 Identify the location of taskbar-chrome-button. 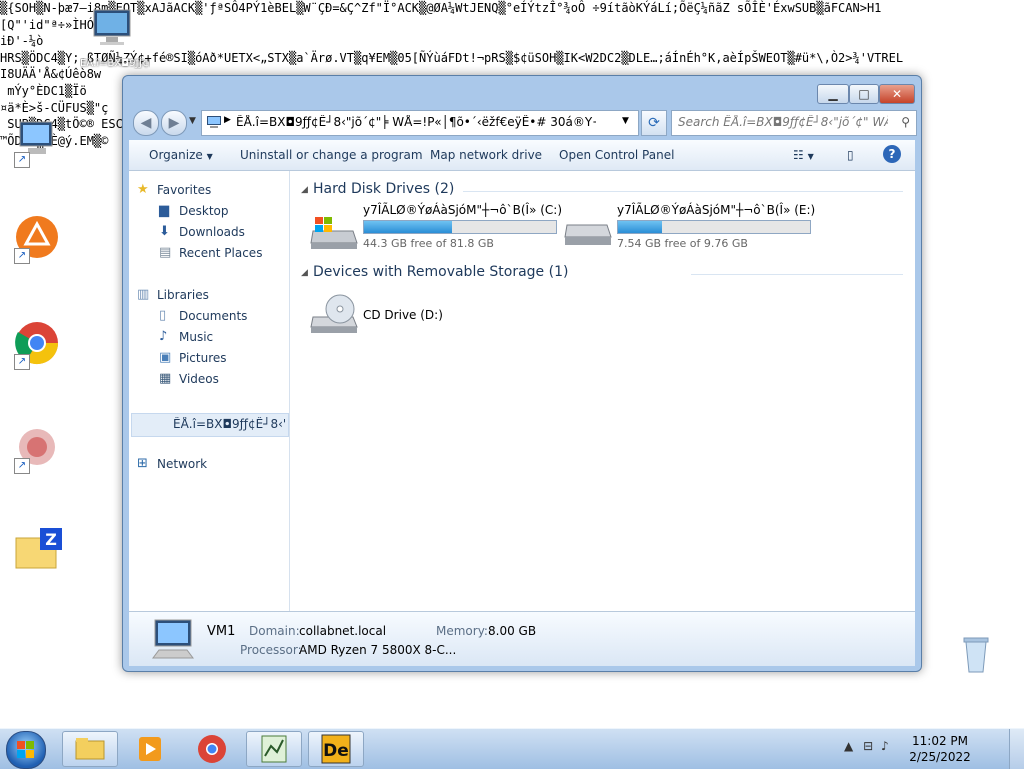
(212, 749).